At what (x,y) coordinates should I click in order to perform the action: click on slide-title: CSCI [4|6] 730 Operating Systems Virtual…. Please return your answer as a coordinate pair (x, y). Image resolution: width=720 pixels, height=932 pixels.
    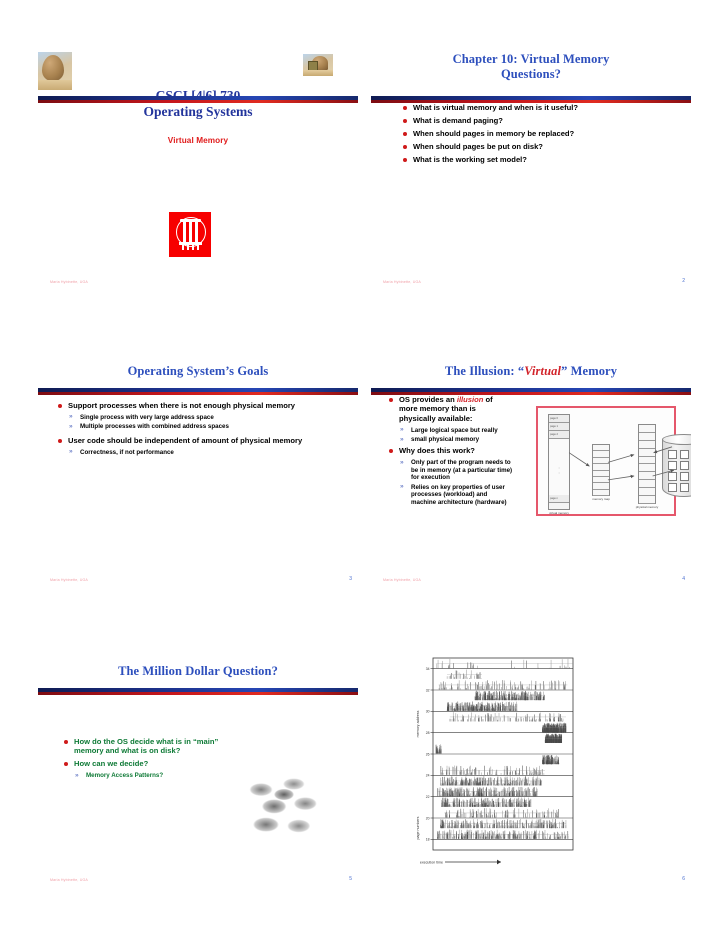
    Looking at the image, I should click on (198, 171).